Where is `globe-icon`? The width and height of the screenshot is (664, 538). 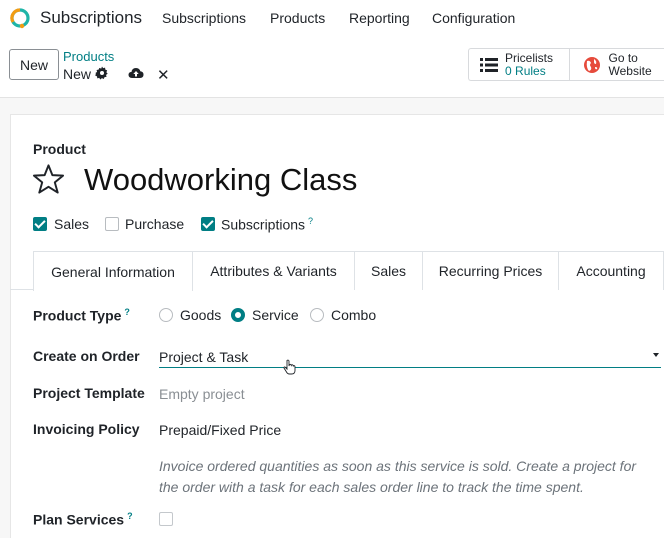 globe-icon is located at coordinates (592, 65).